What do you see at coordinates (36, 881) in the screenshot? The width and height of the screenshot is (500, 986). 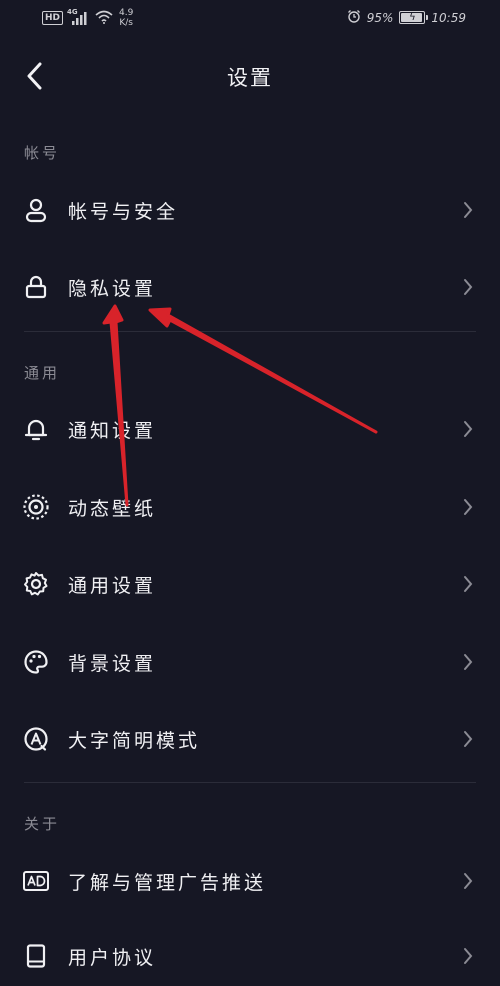 I see `ad-icon` at bounding box center [36, 881].